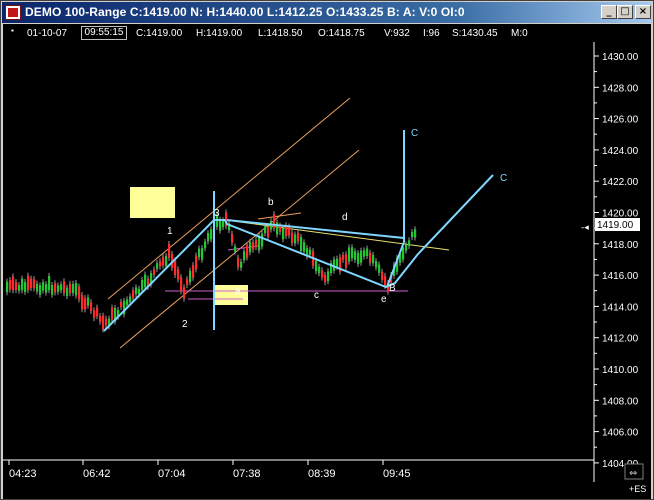 The width and height of the screenshot is (654, 500). I want to click on wave-label: d, so click(345, 217).